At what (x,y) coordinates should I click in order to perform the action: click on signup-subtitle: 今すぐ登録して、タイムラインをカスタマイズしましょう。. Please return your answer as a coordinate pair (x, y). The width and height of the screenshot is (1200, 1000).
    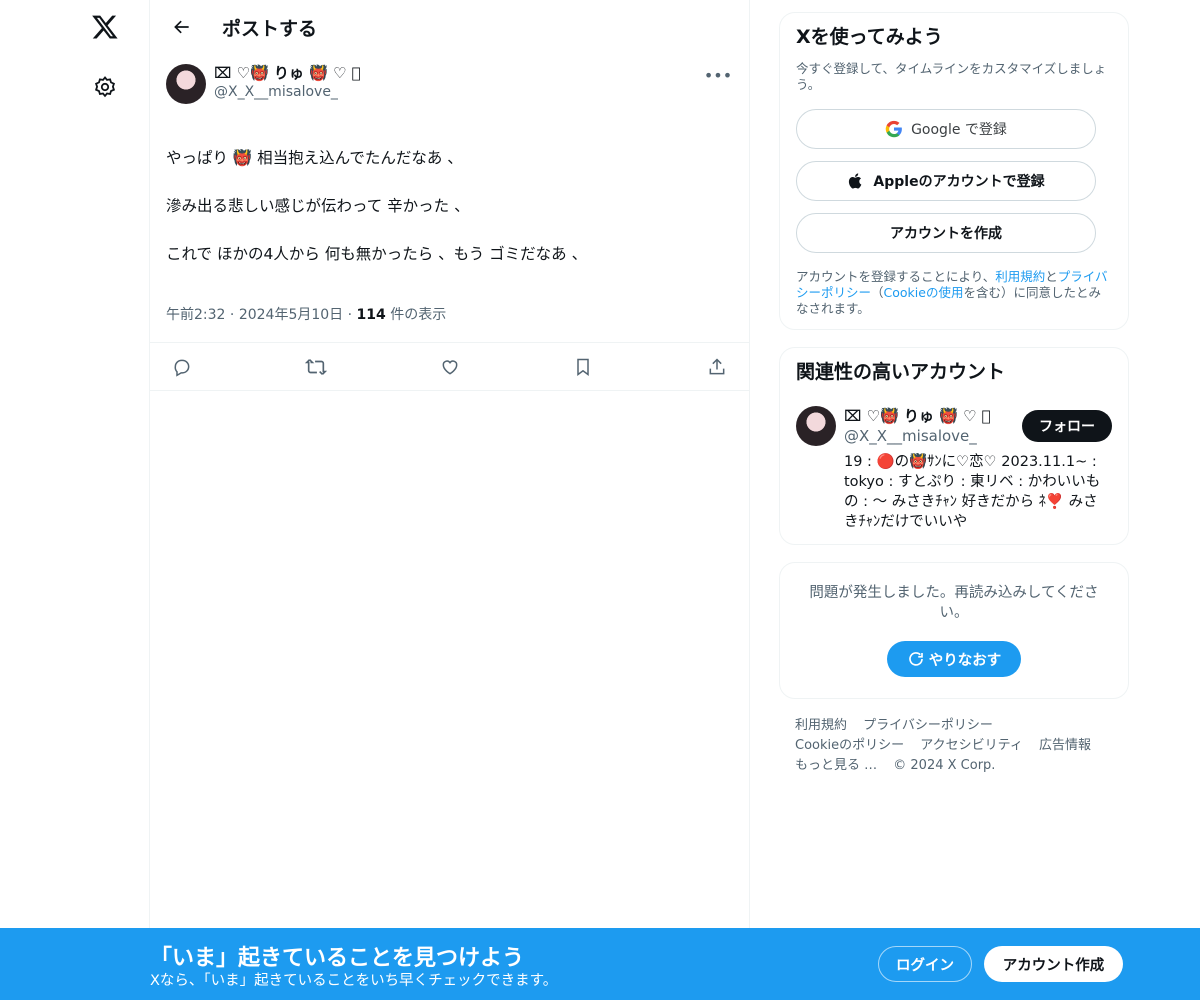
    Looking at the image, I should click on (951, 76).